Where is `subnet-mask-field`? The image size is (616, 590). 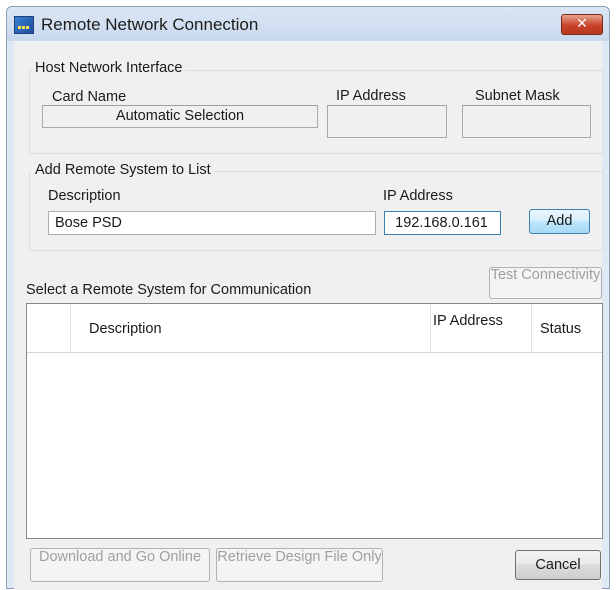 subnet-mask-field is located at coordinates (526, 121).